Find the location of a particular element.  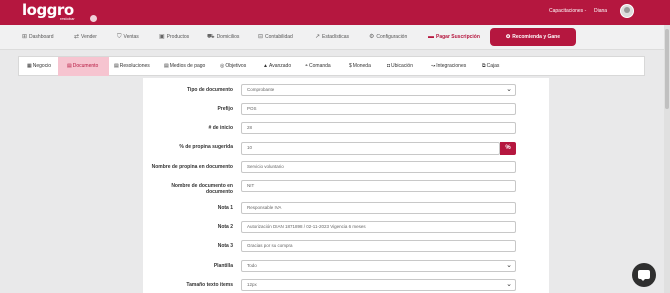

inicio-label: # de inicio is located at coordinates (220, 128).